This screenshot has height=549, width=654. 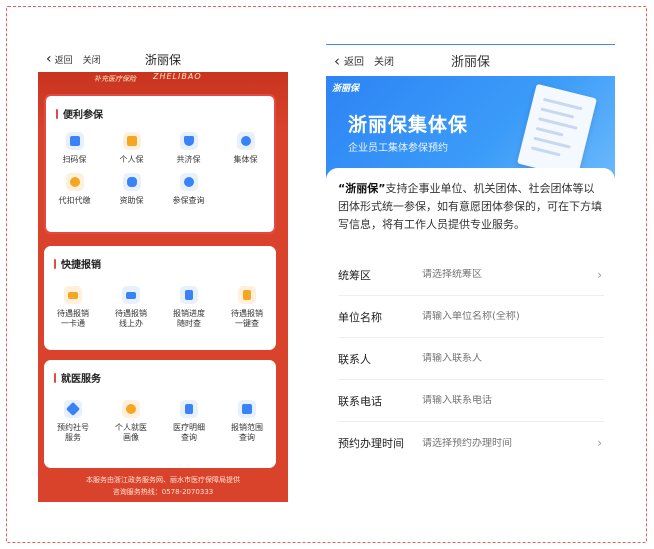 I want to click on contact-name-input, so click(x=513, y=358).